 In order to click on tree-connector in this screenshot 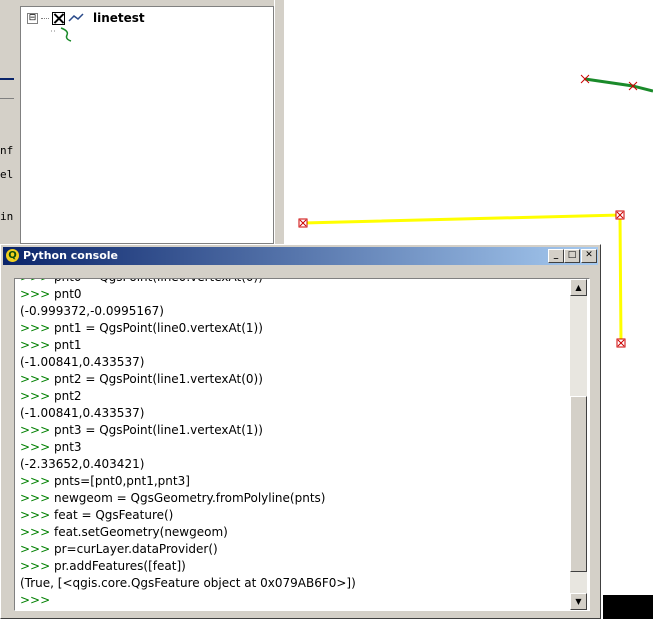, I will do `click(45, 18)`.